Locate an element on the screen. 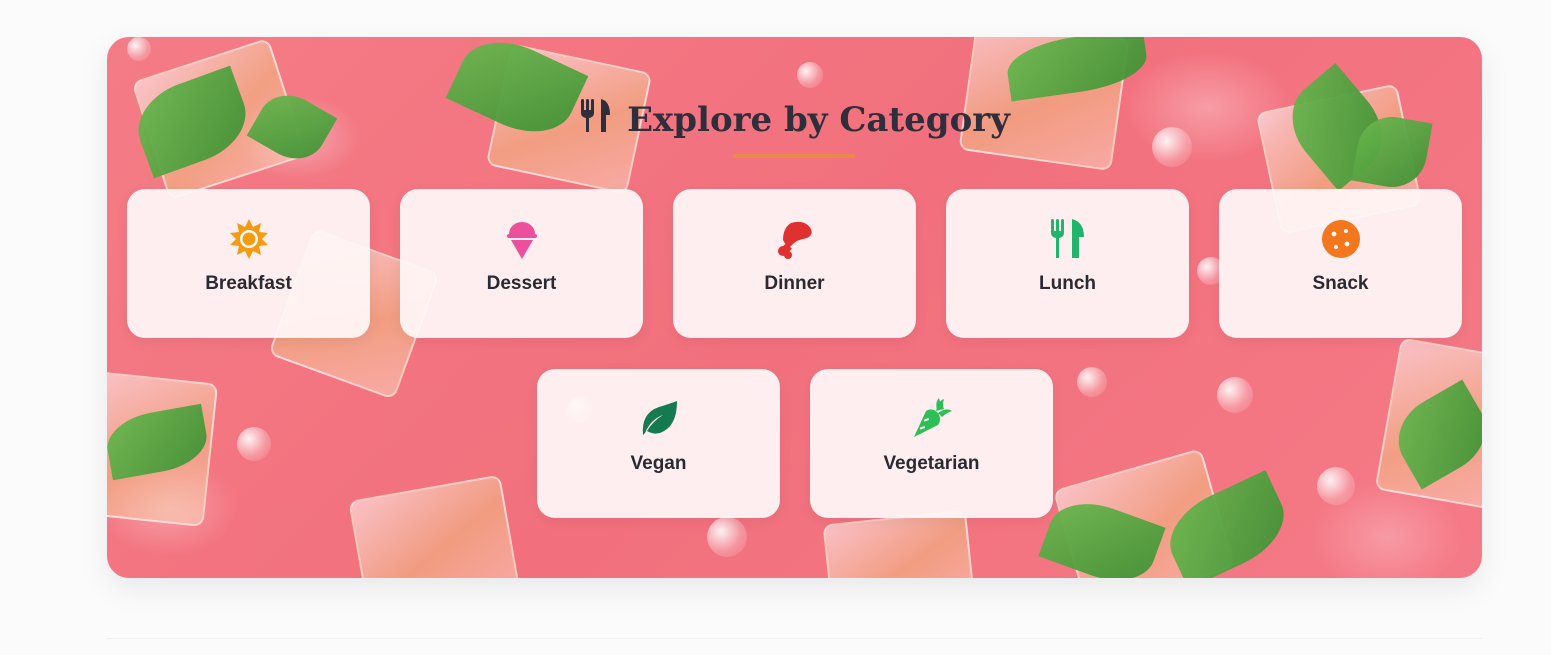 The height and width of the screenshot is (655, 1551). category-card-dinner: Dinner is located at coordinates (794, 263).